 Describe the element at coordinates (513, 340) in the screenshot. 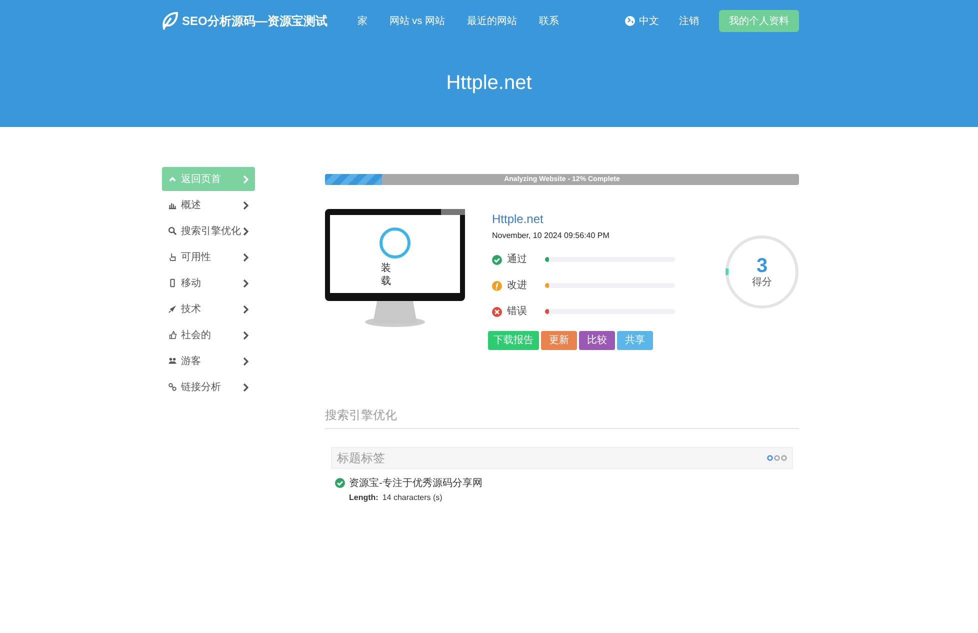

I see `download-report-button: 下载报告` at that location.